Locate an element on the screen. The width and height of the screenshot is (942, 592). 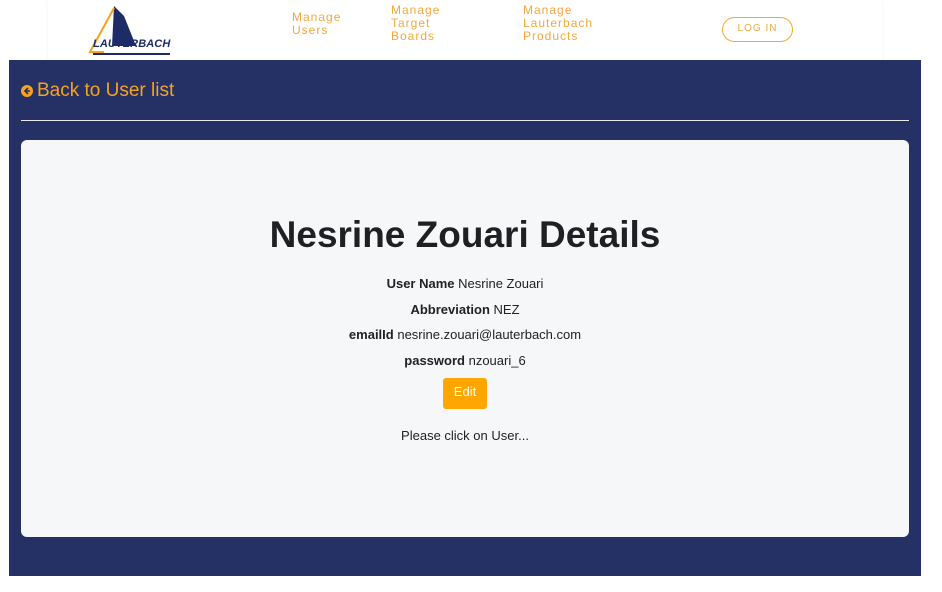
back-to-user-list-link: Back to User list is located at coordinates (97, 91).